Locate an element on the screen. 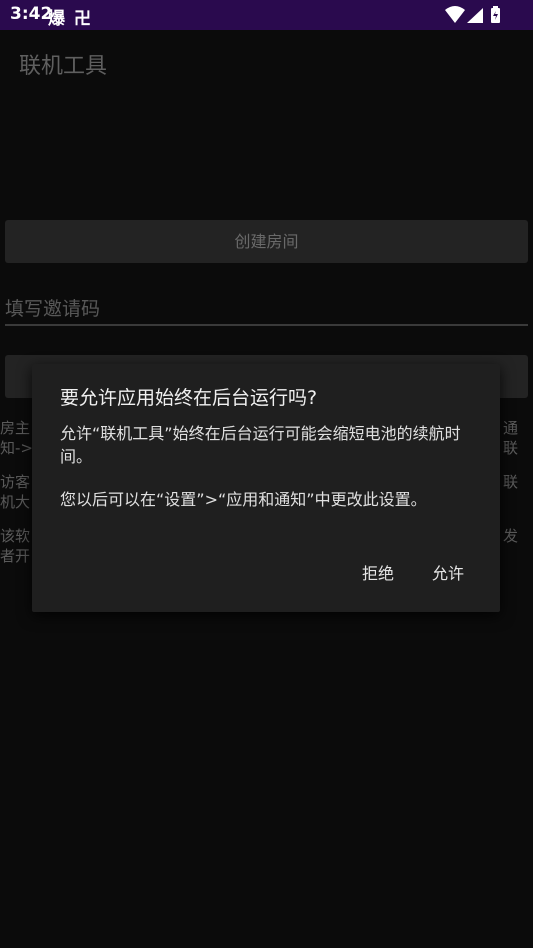 The image size is (533, 948). notification-icon-2: 卍 is located at coordinates (82, 19).